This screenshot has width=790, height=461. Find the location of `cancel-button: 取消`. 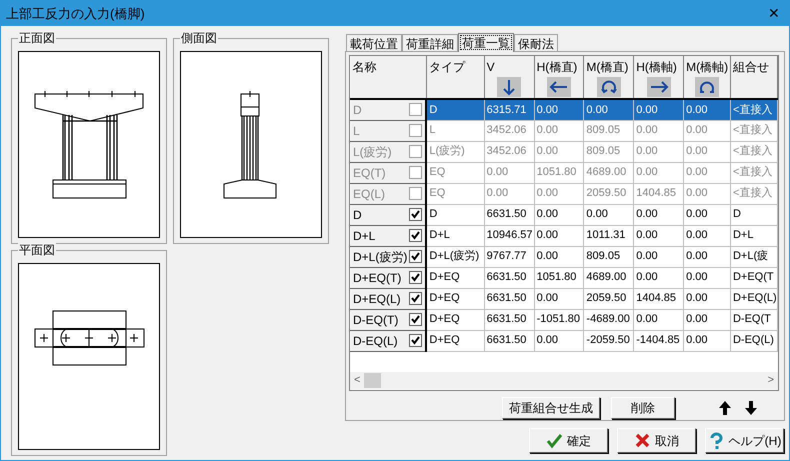

cancel-button: 取消 is located at coordinates (656, 440).